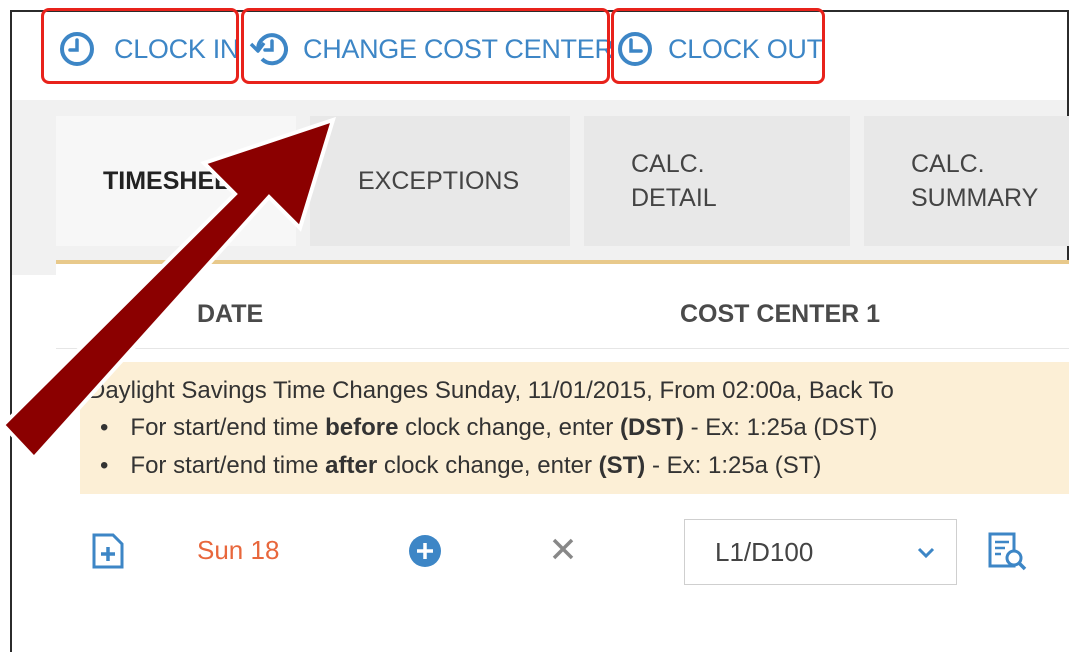 The width and height of the screenshot is (1069, 656). I want to click on tab-exceptions-label: EXCEPTIONS, so click(439, 181).